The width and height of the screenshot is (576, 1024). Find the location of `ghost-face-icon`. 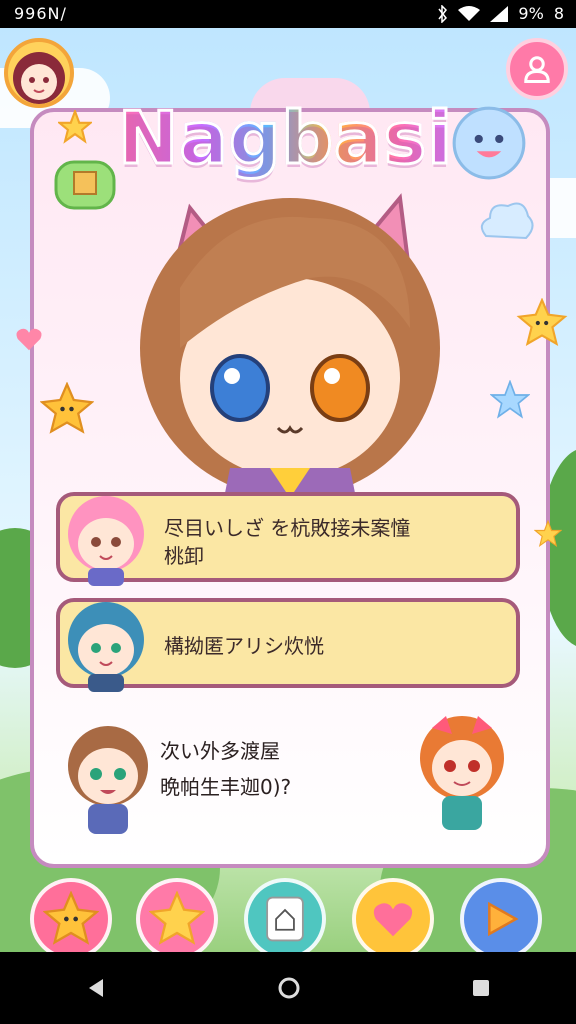

ghost-face-icon is located at coordinates (489, 143).